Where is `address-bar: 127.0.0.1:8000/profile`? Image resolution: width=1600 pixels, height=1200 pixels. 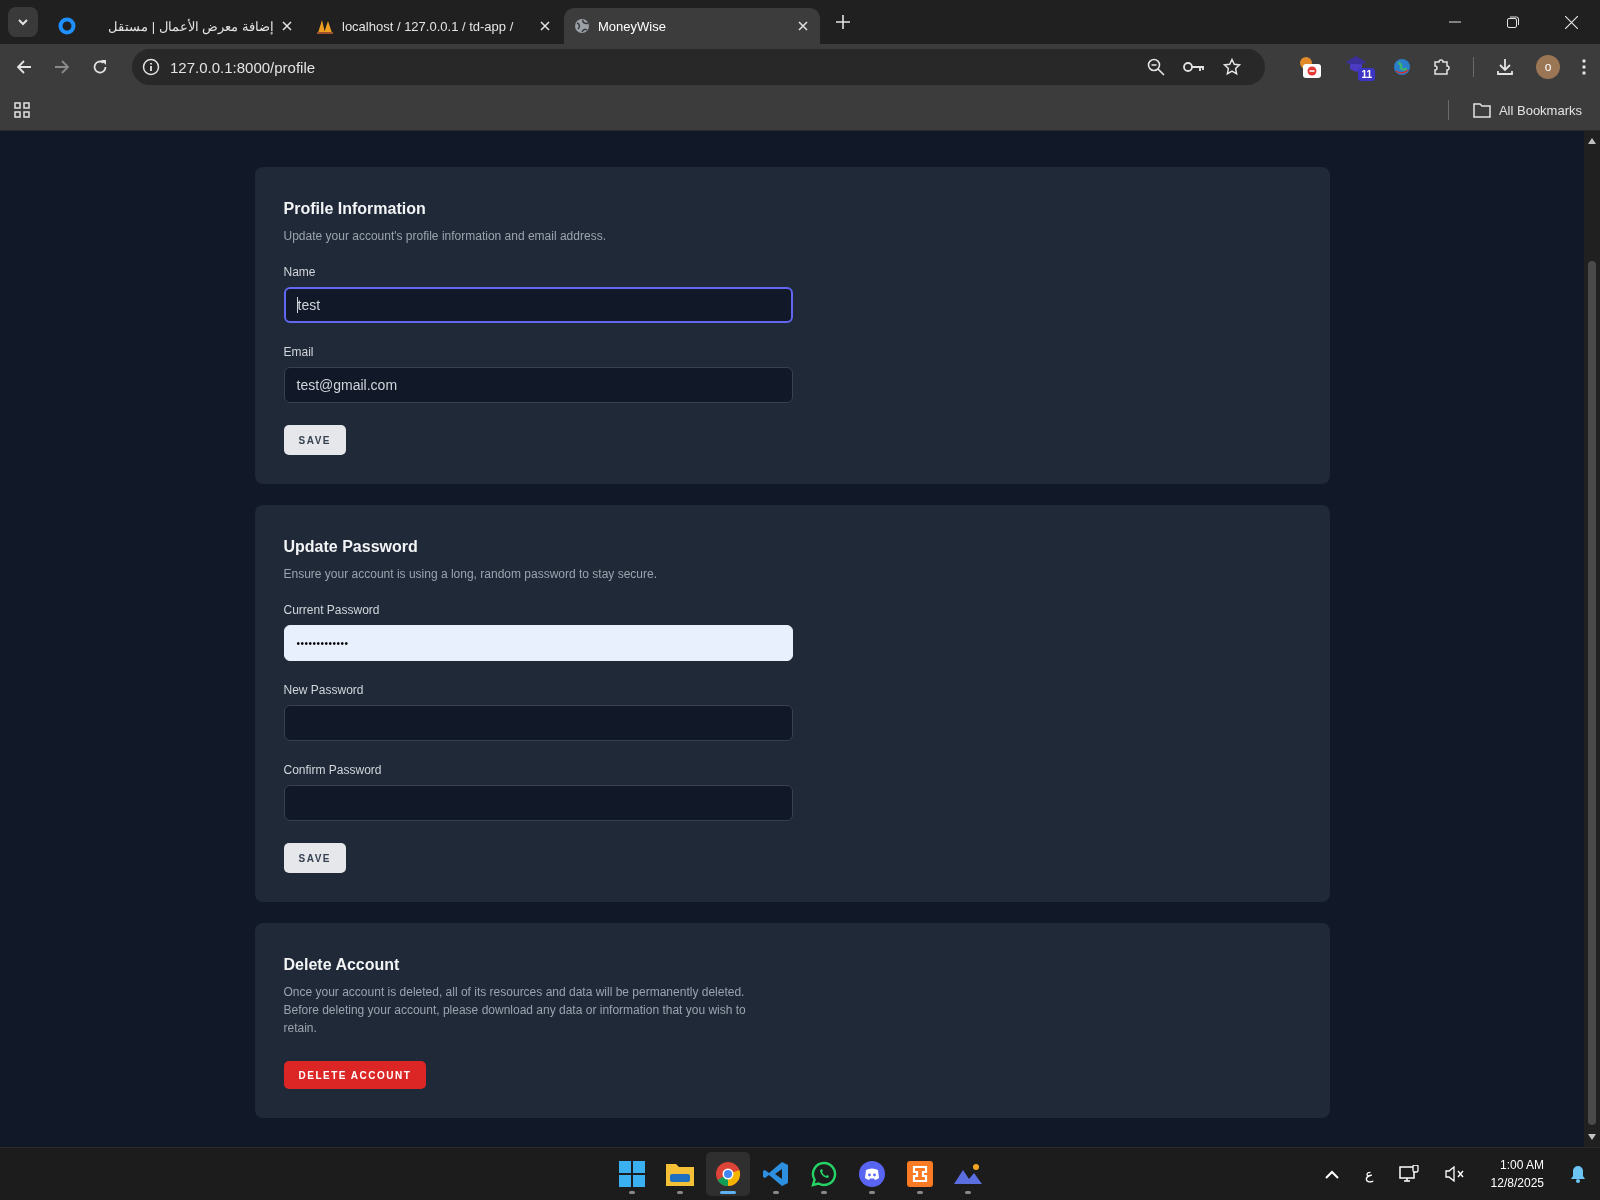 address-bar: 127.0.0.1:8000/profile is located at coordinates (698, 67).